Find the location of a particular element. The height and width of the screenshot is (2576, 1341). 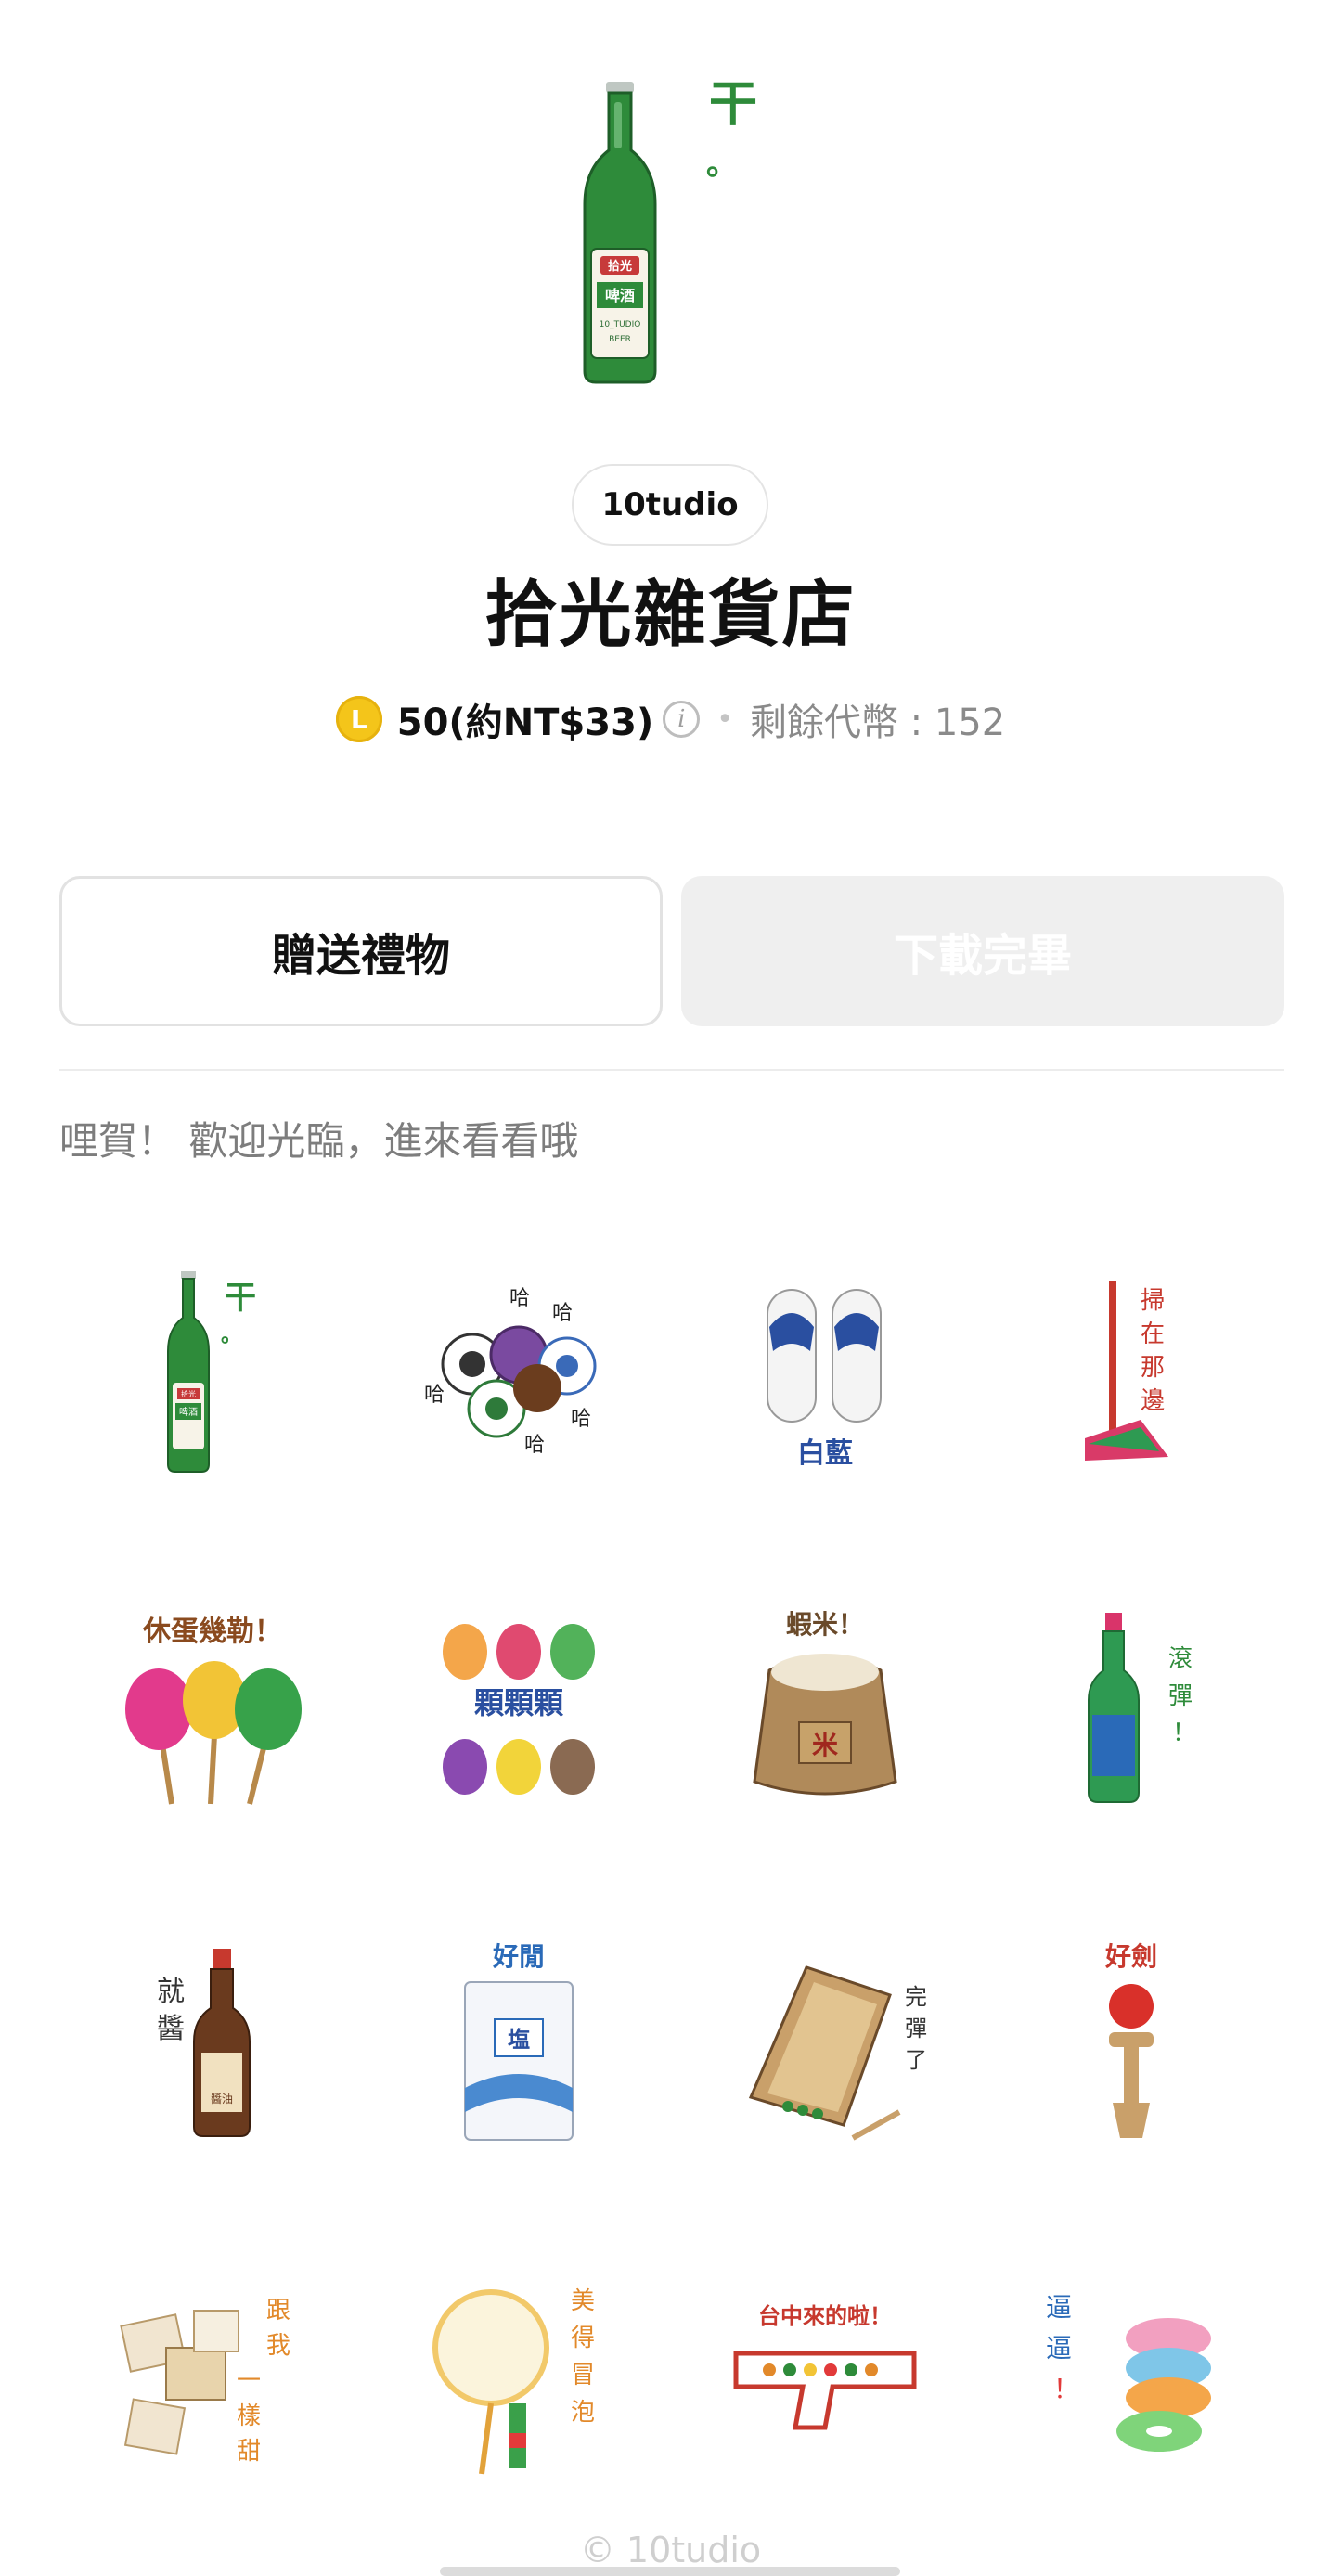

pinball-board-sticker: 完 彈 了 is located at coordinates (837, 2053).